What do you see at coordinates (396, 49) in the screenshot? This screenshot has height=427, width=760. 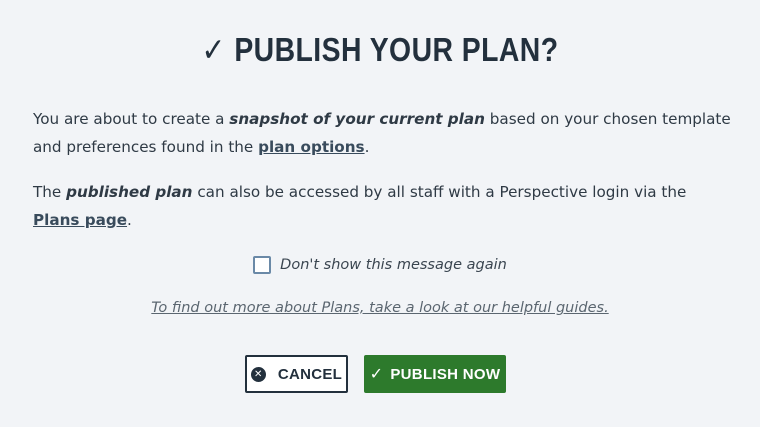 I see `dialog-title-text: PUBLISH YOUR PLAN?` at bounding box center [396, 49].